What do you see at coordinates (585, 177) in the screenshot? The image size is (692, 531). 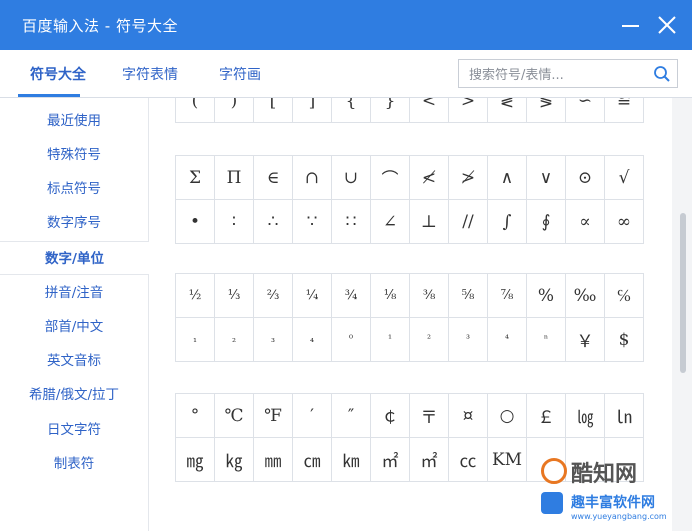 I see `symbol-cell: ⊙` at bounding box center [585, 177].